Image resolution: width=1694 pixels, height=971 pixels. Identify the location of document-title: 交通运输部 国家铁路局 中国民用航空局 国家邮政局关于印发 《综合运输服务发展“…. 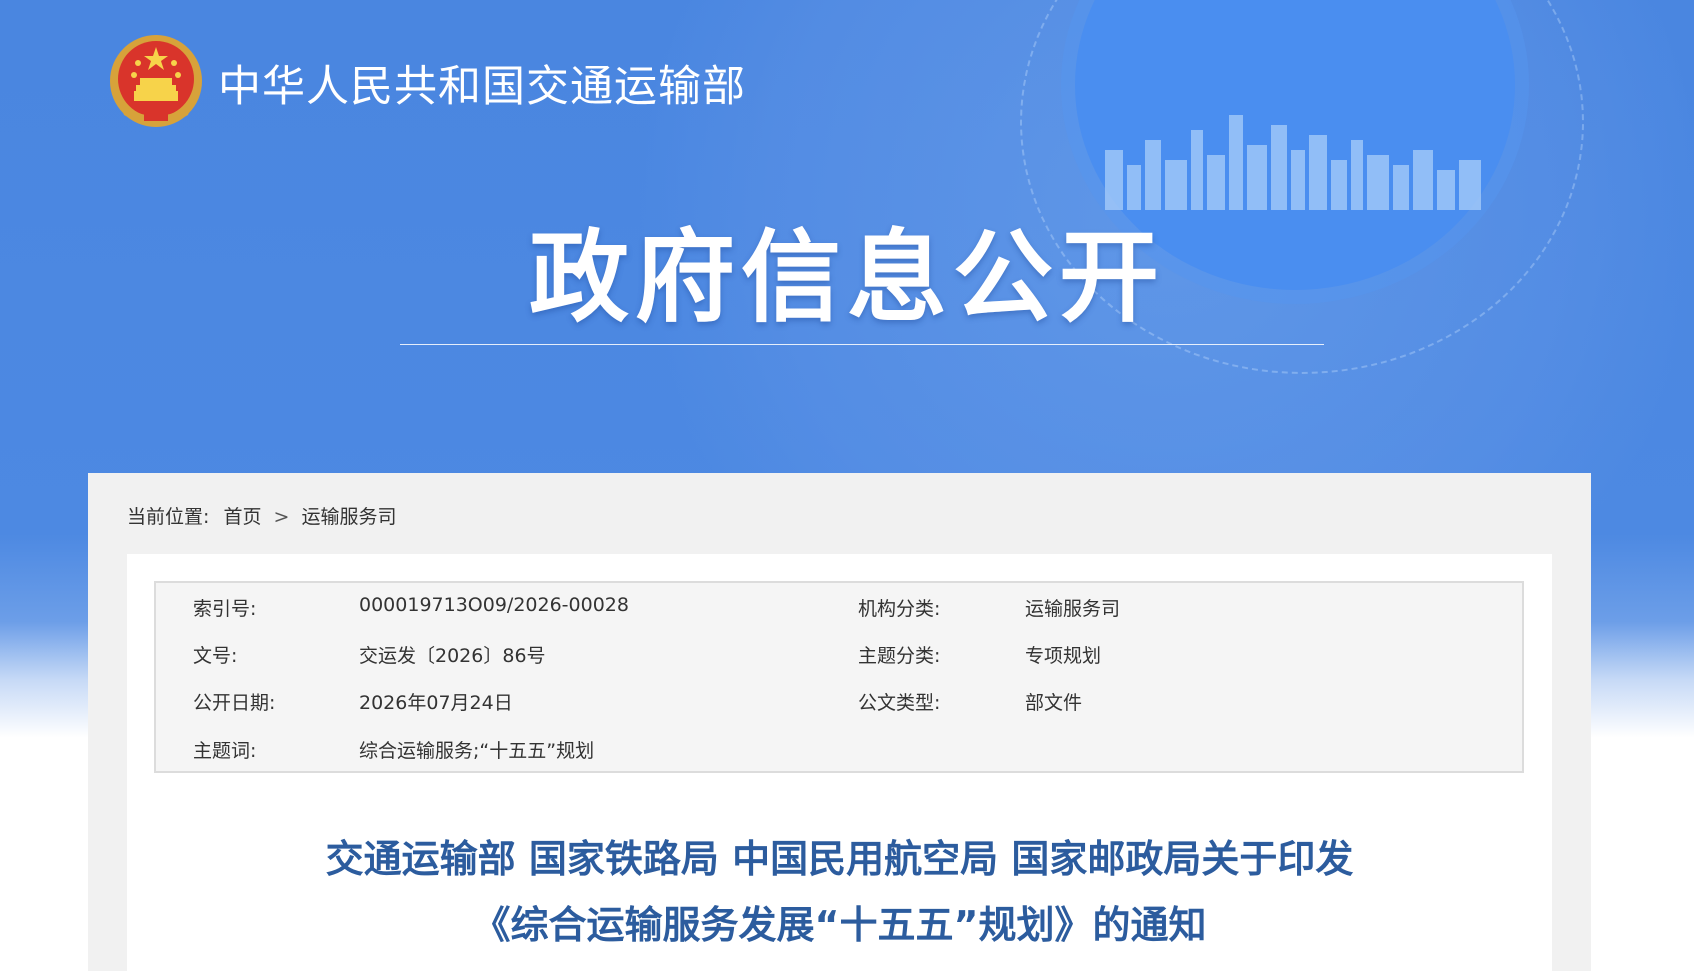
(839, 892).